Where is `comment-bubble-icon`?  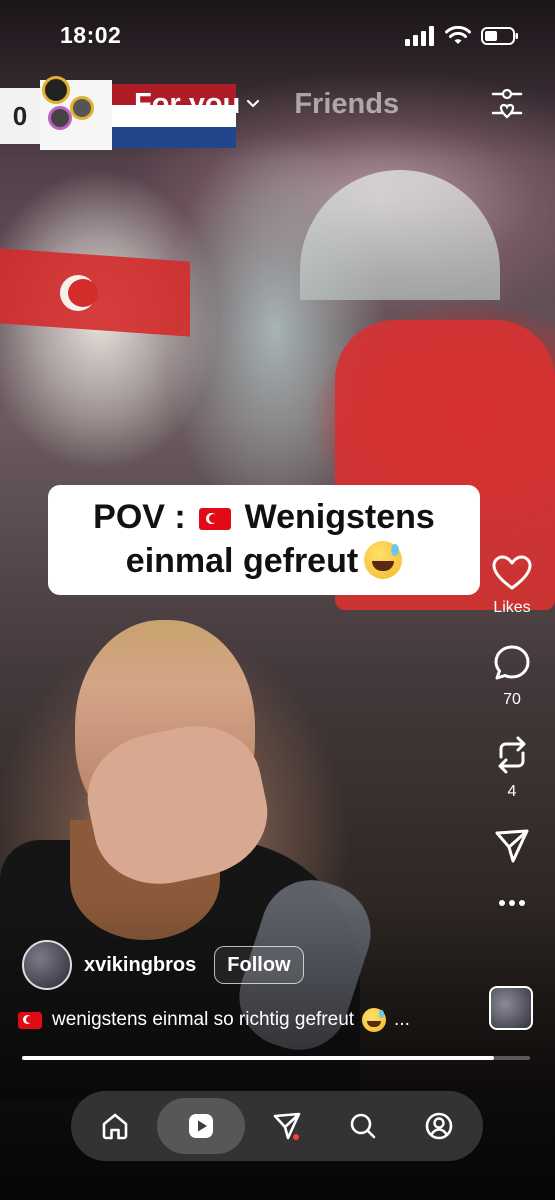
comment-bubble-icon is located at coordinates (512, 662).